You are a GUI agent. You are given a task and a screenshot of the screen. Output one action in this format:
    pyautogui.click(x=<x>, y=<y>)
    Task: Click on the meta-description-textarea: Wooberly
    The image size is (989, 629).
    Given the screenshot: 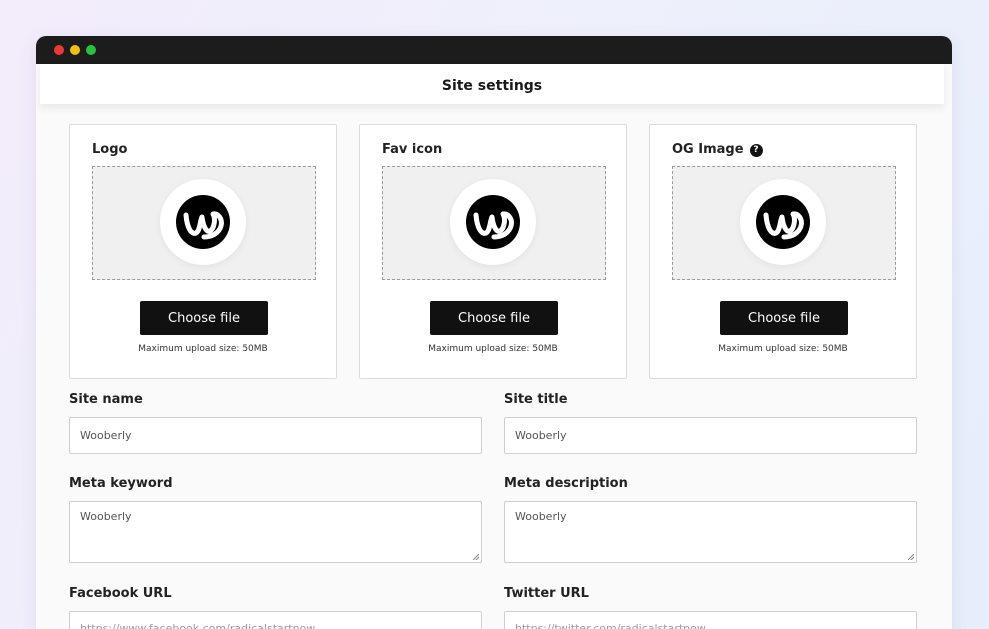 What is the action you would take?
    pyautogui.click(x=710, y=532)
    